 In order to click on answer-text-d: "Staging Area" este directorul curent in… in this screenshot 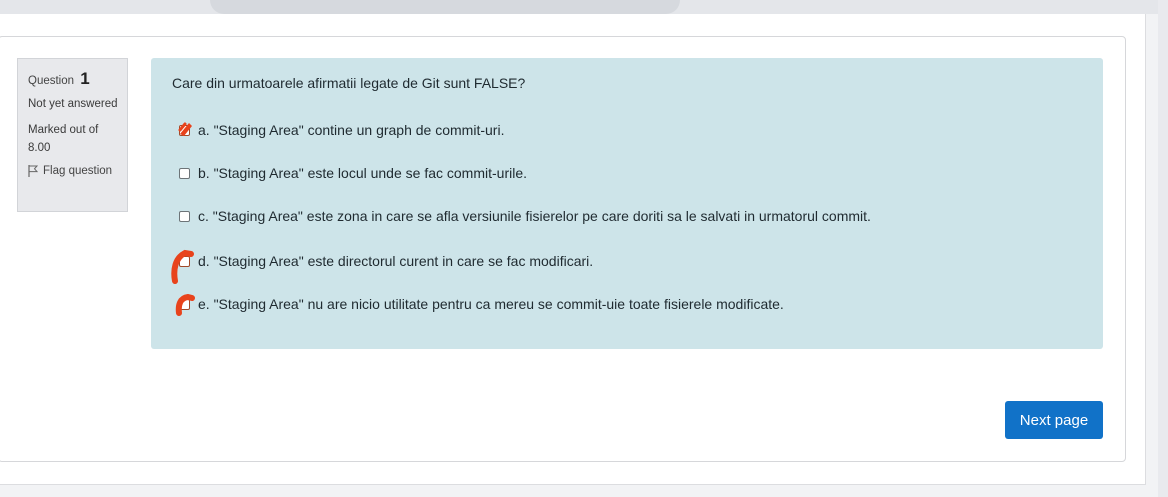, I will do `click(403, 261)`.